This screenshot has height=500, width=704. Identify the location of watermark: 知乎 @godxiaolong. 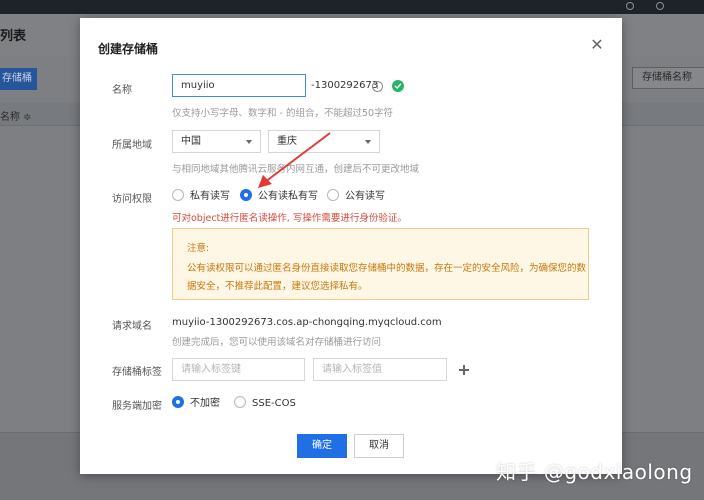
(594, 472).